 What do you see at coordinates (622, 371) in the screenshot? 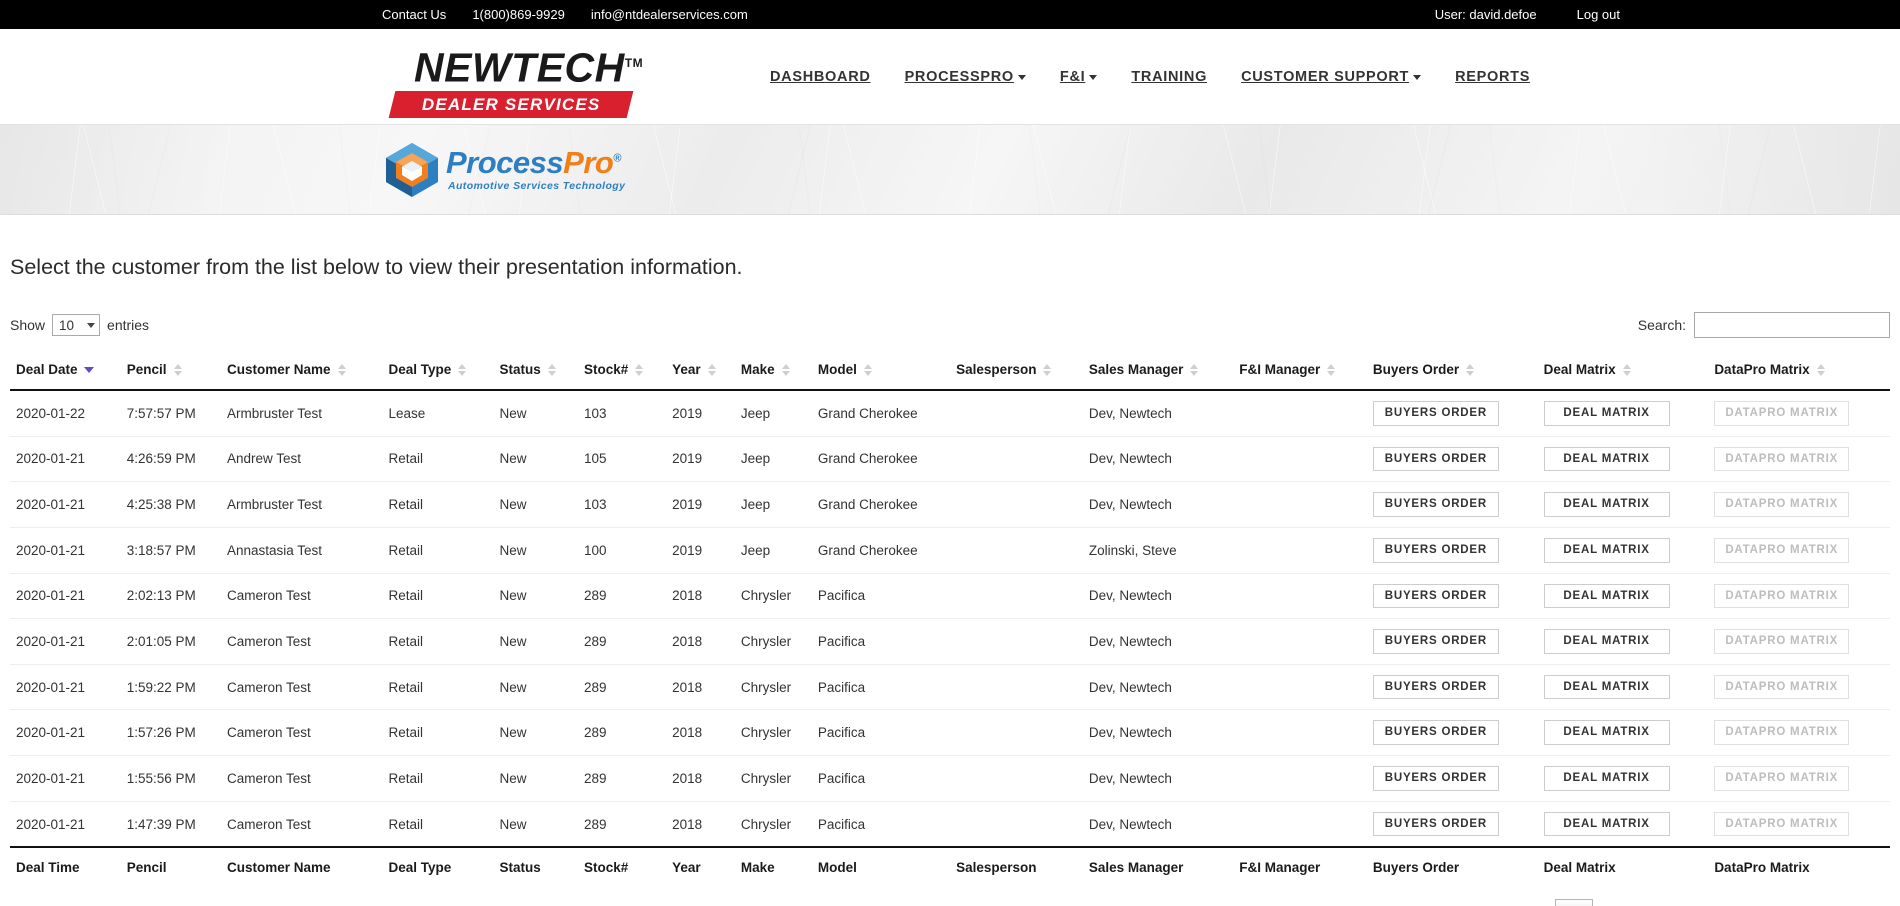
I see `col-header-stock: Stock#` at bounding box center [622, 371].